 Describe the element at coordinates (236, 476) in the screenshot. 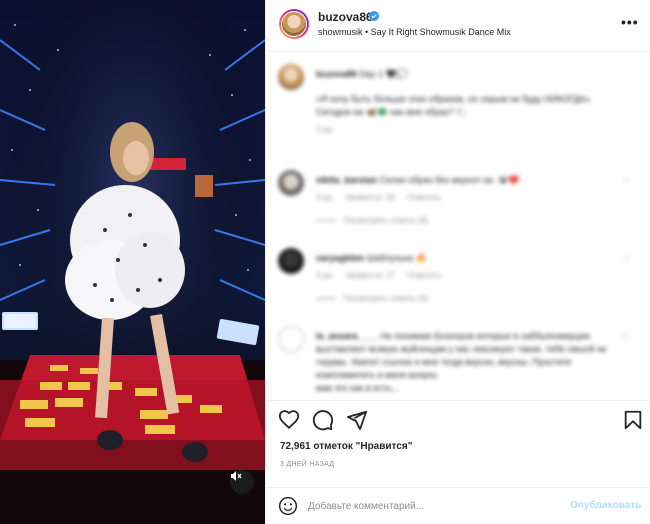

I see `muted-speaker-icon` at that location.